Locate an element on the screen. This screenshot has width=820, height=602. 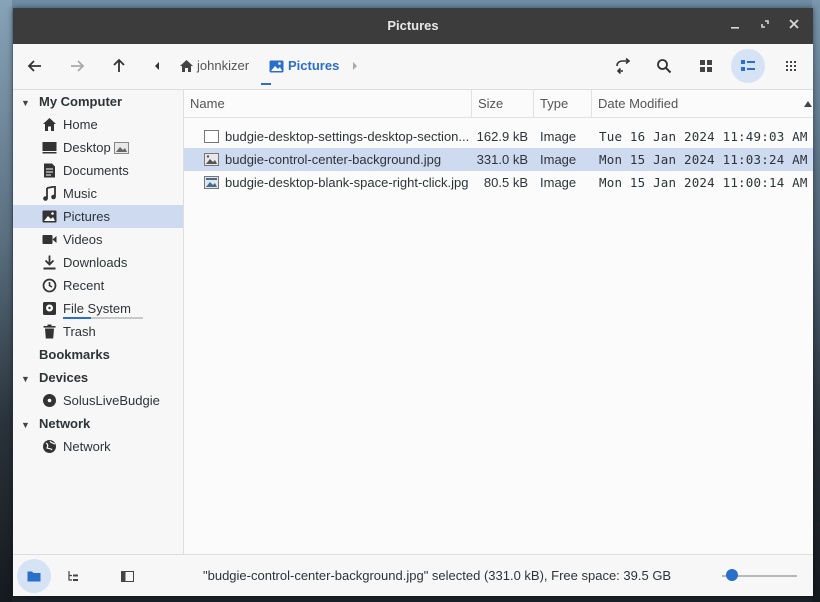
close-button is located at coordinates (794, 26).